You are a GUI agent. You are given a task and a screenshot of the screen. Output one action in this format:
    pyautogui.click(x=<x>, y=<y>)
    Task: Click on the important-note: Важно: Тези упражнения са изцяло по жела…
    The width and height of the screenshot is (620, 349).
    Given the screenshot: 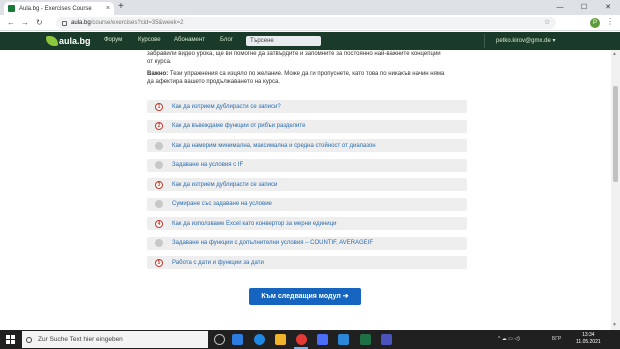 What is the action you would take?
    pyautogui.click(x=296, y=78)
    